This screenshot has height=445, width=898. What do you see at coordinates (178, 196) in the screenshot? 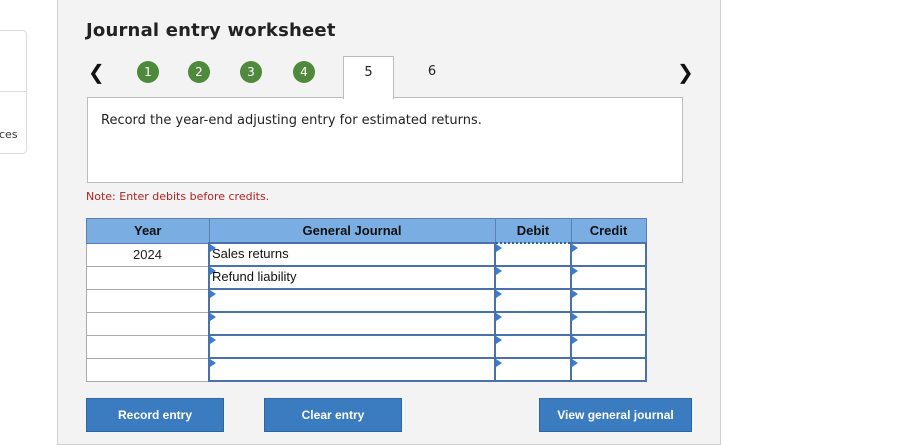
I see `note-text: Note: Enter debits before credits.` at bounding box center [178, 196].